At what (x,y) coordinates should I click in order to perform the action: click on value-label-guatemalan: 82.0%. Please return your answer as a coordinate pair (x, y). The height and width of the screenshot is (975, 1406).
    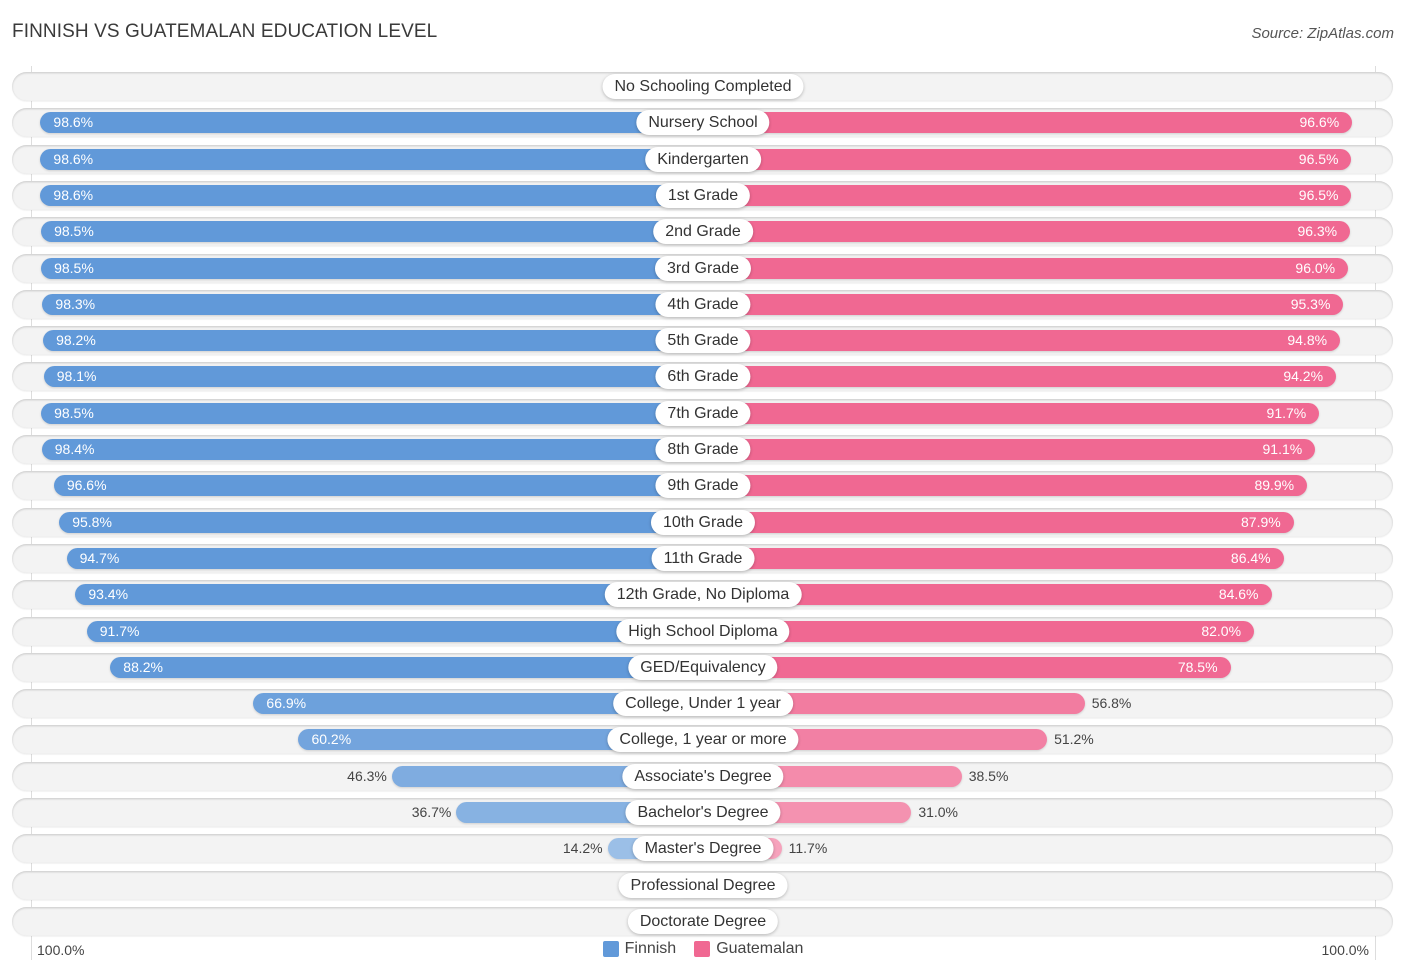
    Looking at the image, I should click on (1221, 631).